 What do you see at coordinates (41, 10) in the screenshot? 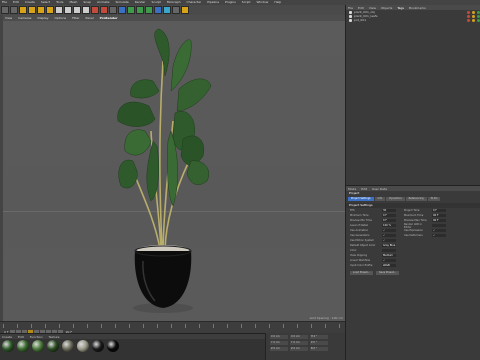
I see `scale-icon` at bounding box center [41, 10].